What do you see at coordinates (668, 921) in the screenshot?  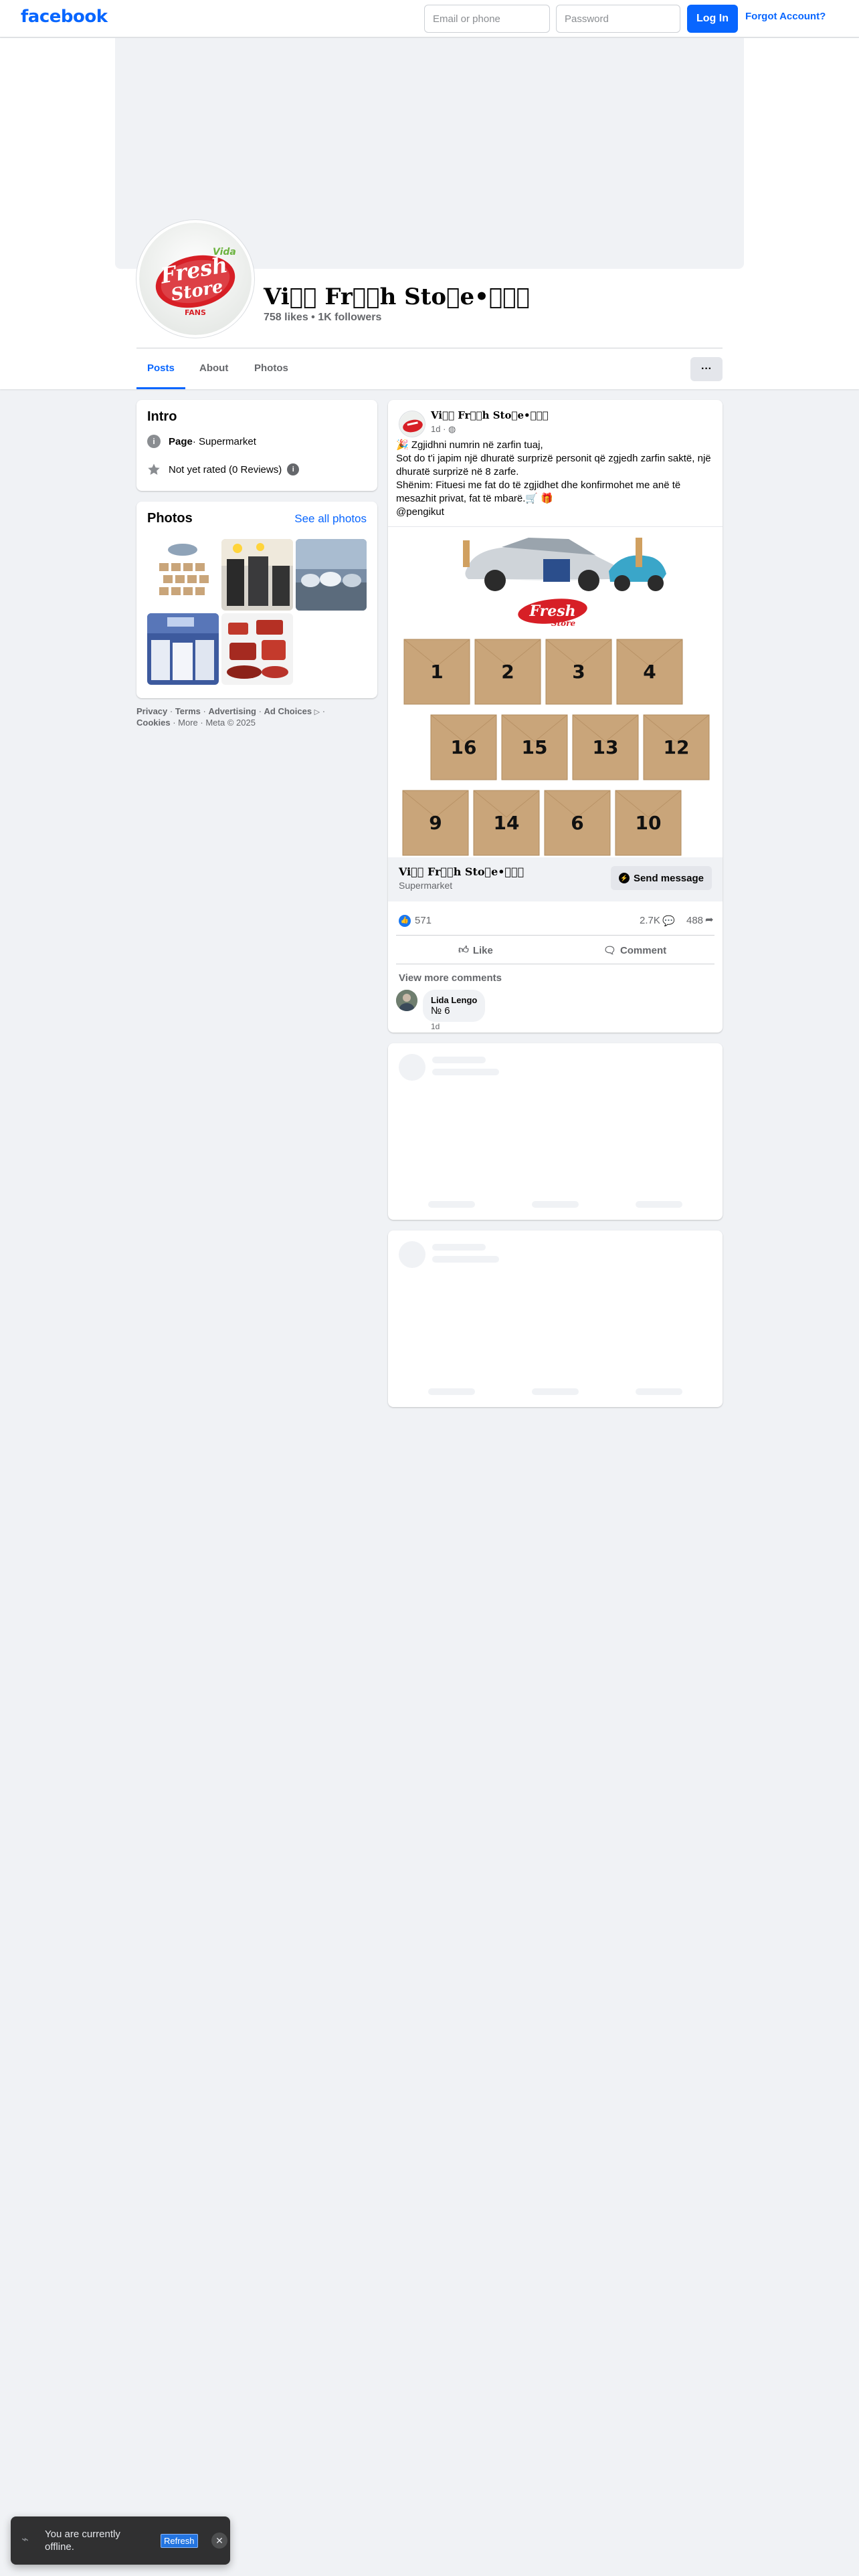 I see `comment-count-icon: 💬` at bounding box center [668, 921].